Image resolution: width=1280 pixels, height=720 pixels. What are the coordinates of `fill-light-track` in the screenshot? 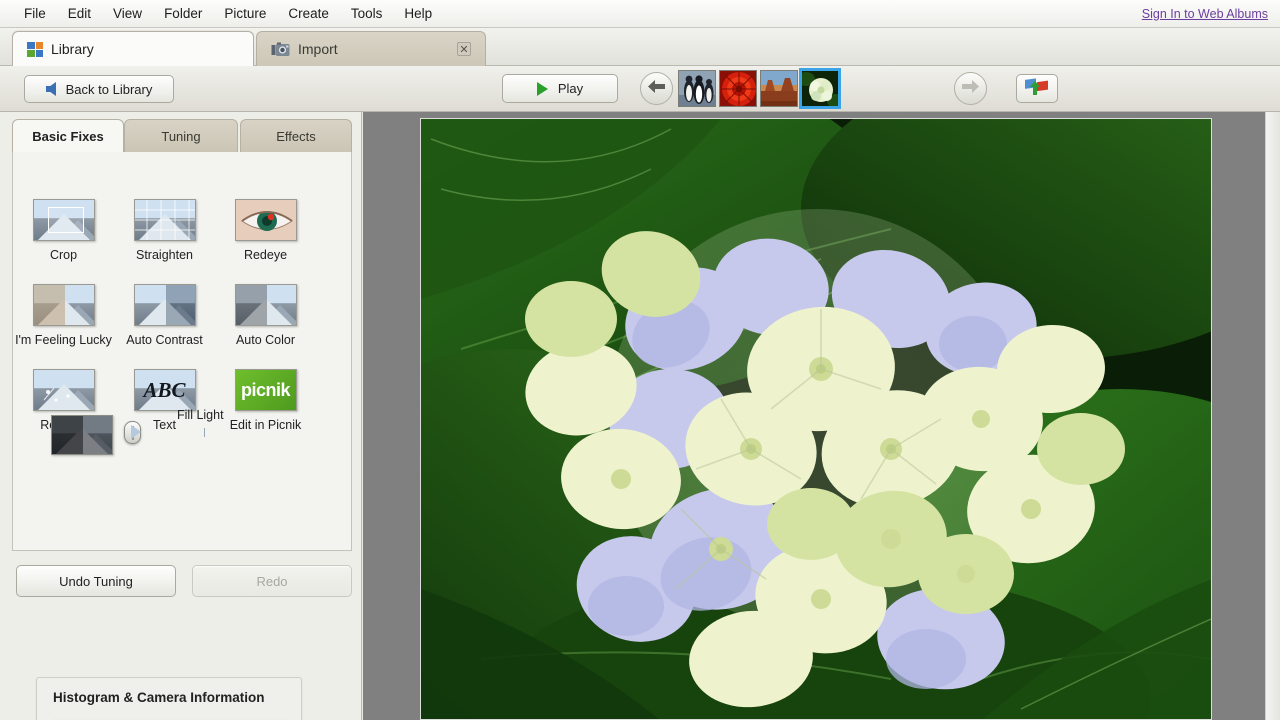 It's located at (164, 432).